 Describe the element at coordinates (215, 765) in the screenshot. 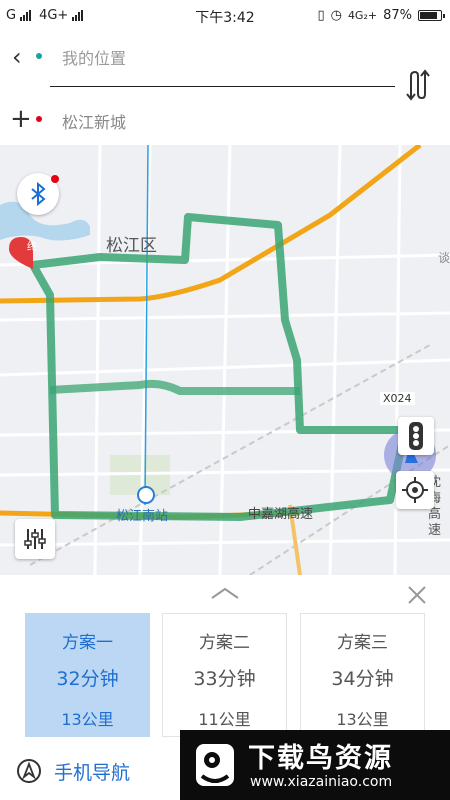

I see `bird-logo-icon` at that location.